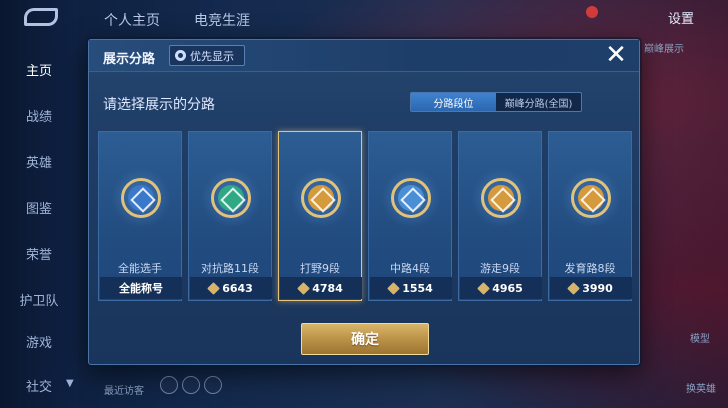 Image resolution: width=728 pixels, height=408 pixels. I want to click on tab-profile: 个人主页, so click(132, 20).